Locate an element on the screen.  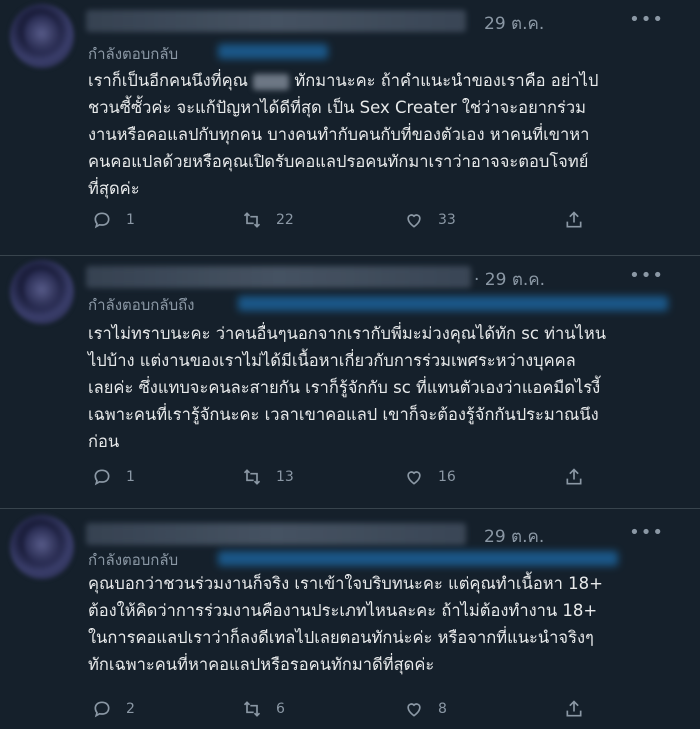
like-button: 16 is located at coordinates (430, 477).